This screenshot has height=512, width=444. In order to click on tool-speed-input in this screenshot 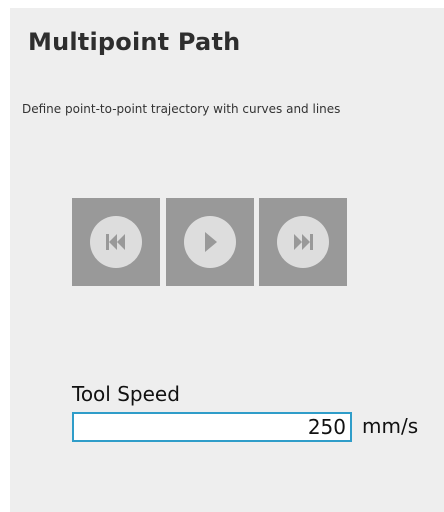, I will do `click(212, 427)`.